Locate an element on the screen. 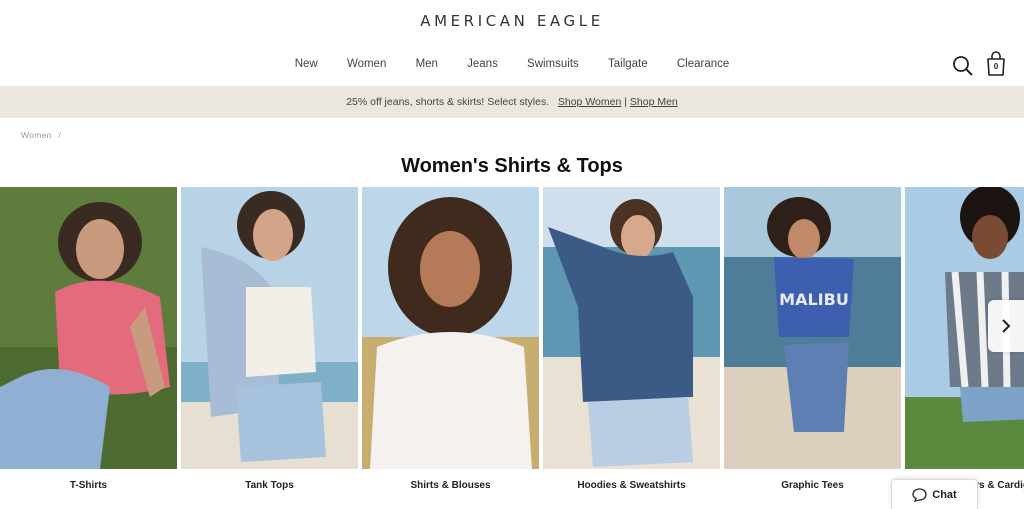  carousel-next-button is located at coordinates (1006, 326).